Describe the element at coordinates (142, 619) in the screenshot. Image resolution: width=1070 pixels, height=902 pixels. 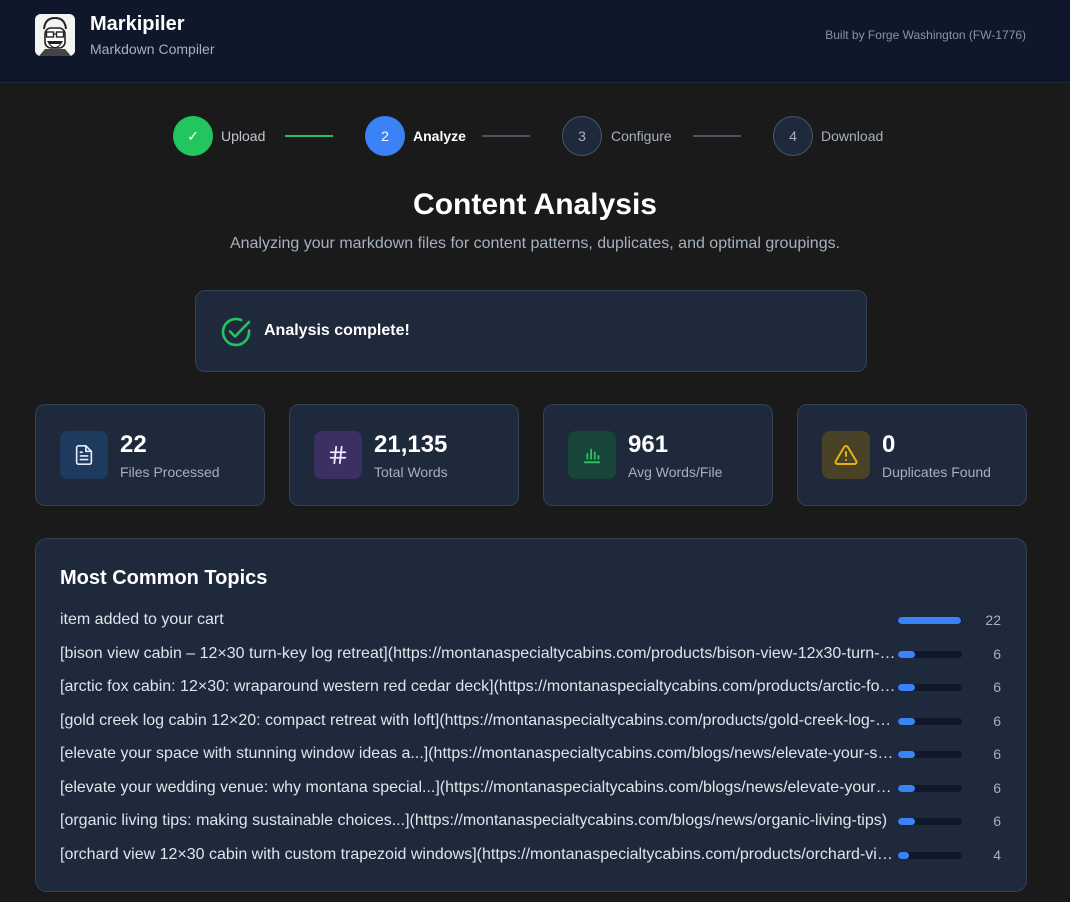
I see `topic-text: item added to your cart` at that location.